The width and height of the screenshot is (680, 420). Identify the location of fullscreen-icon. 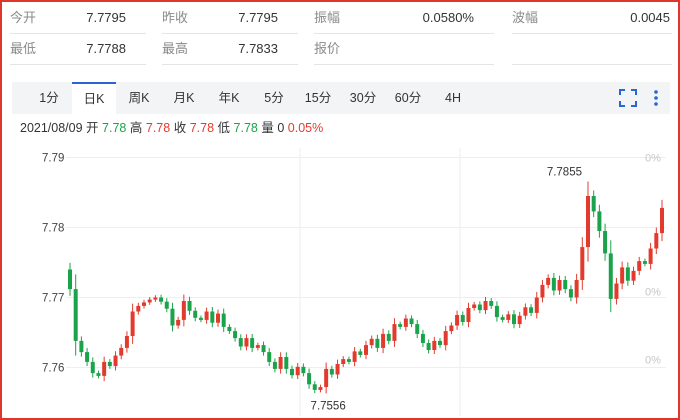
(628, 98).